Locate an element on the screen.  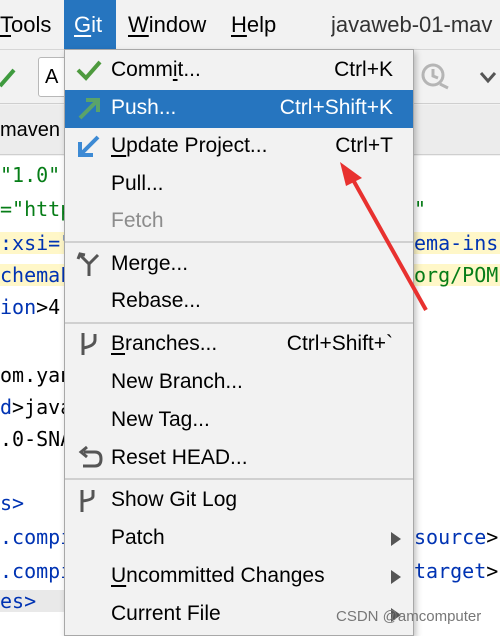
code-line: d>java is located at coordinates (36, 407).